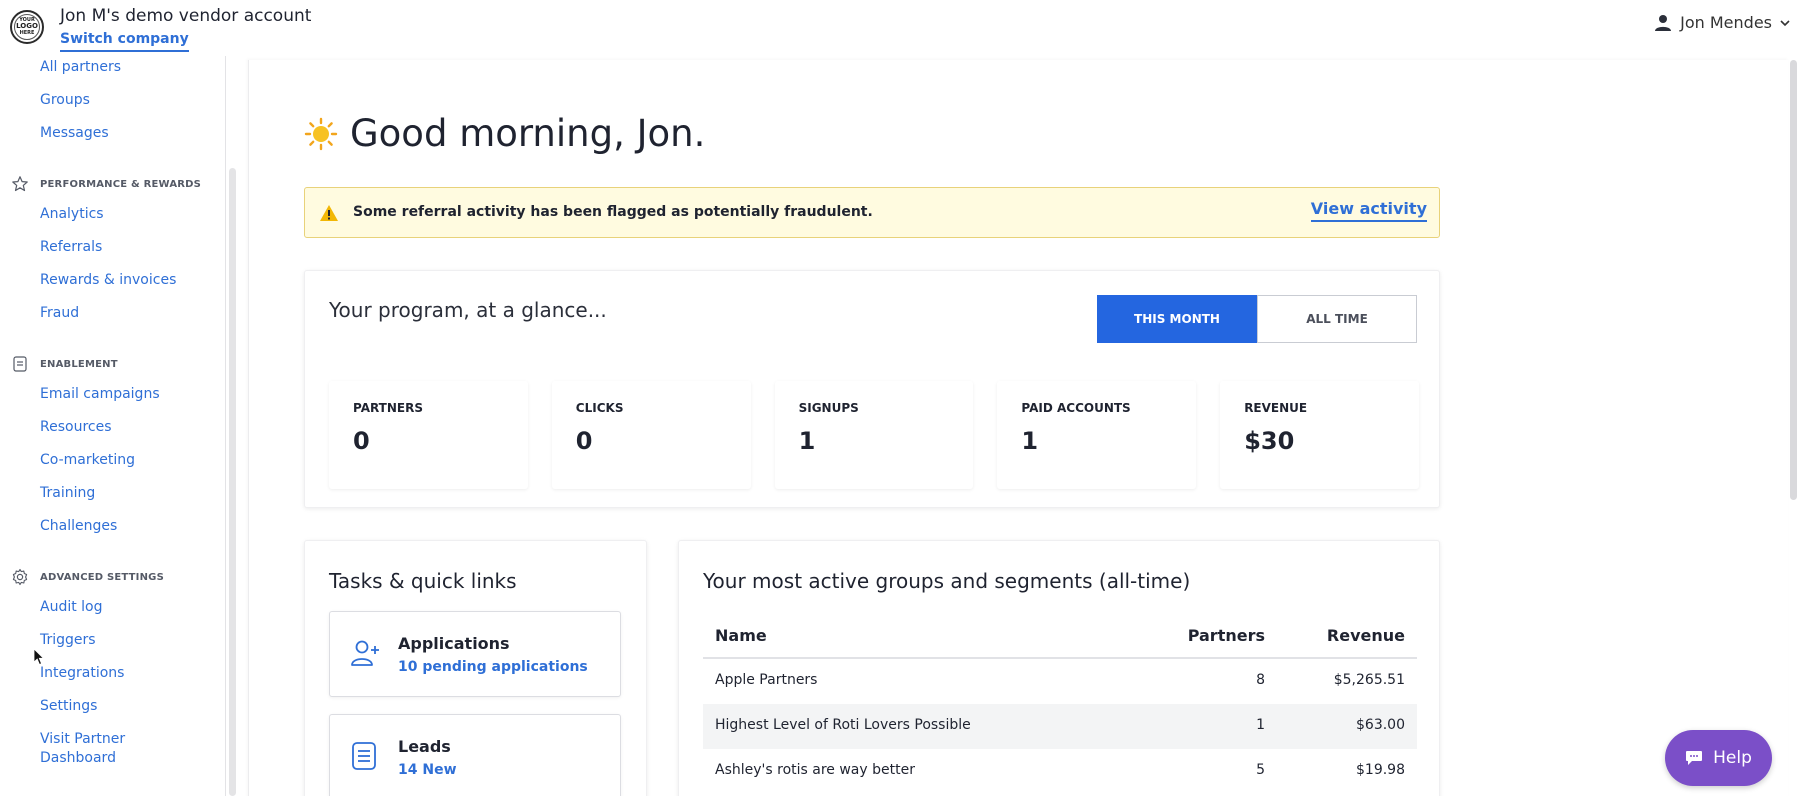 This screenshot has height=796, width=1798. What do you see at coordinates (1366, 635) in the screenshot?
I see `column-header-revenue: Revenue` at bounding box center [1366, 635].